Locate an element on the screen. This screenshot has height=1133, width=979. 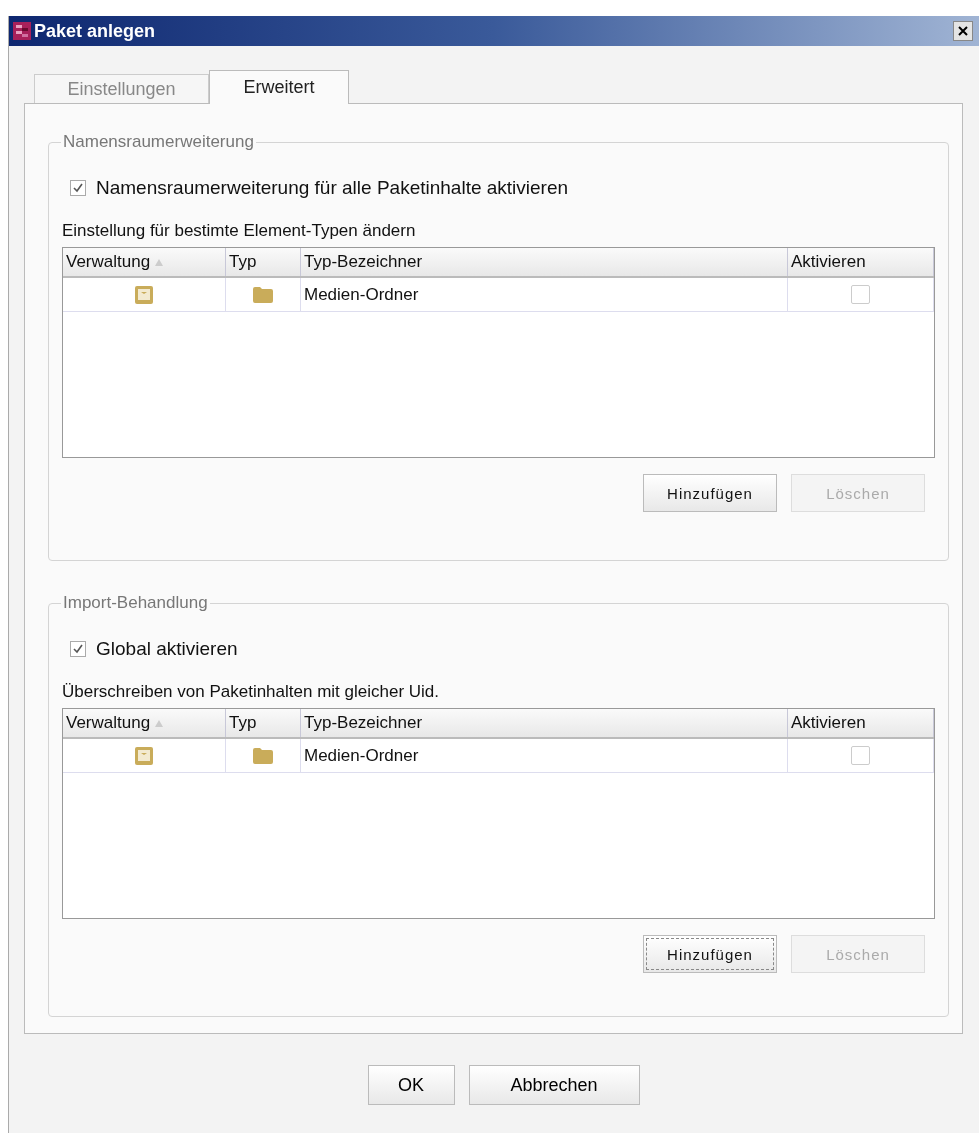
window-title: Paket anlegen is located at coordinates (95, 31).